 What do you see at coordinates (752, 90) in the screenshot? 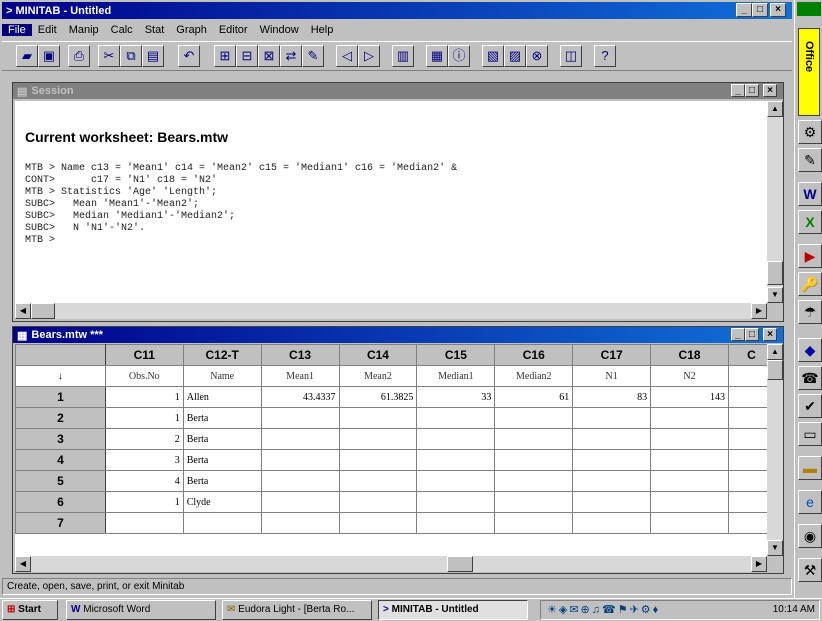
I see `session-maximize-button: □` at bounding box center [752, 90].